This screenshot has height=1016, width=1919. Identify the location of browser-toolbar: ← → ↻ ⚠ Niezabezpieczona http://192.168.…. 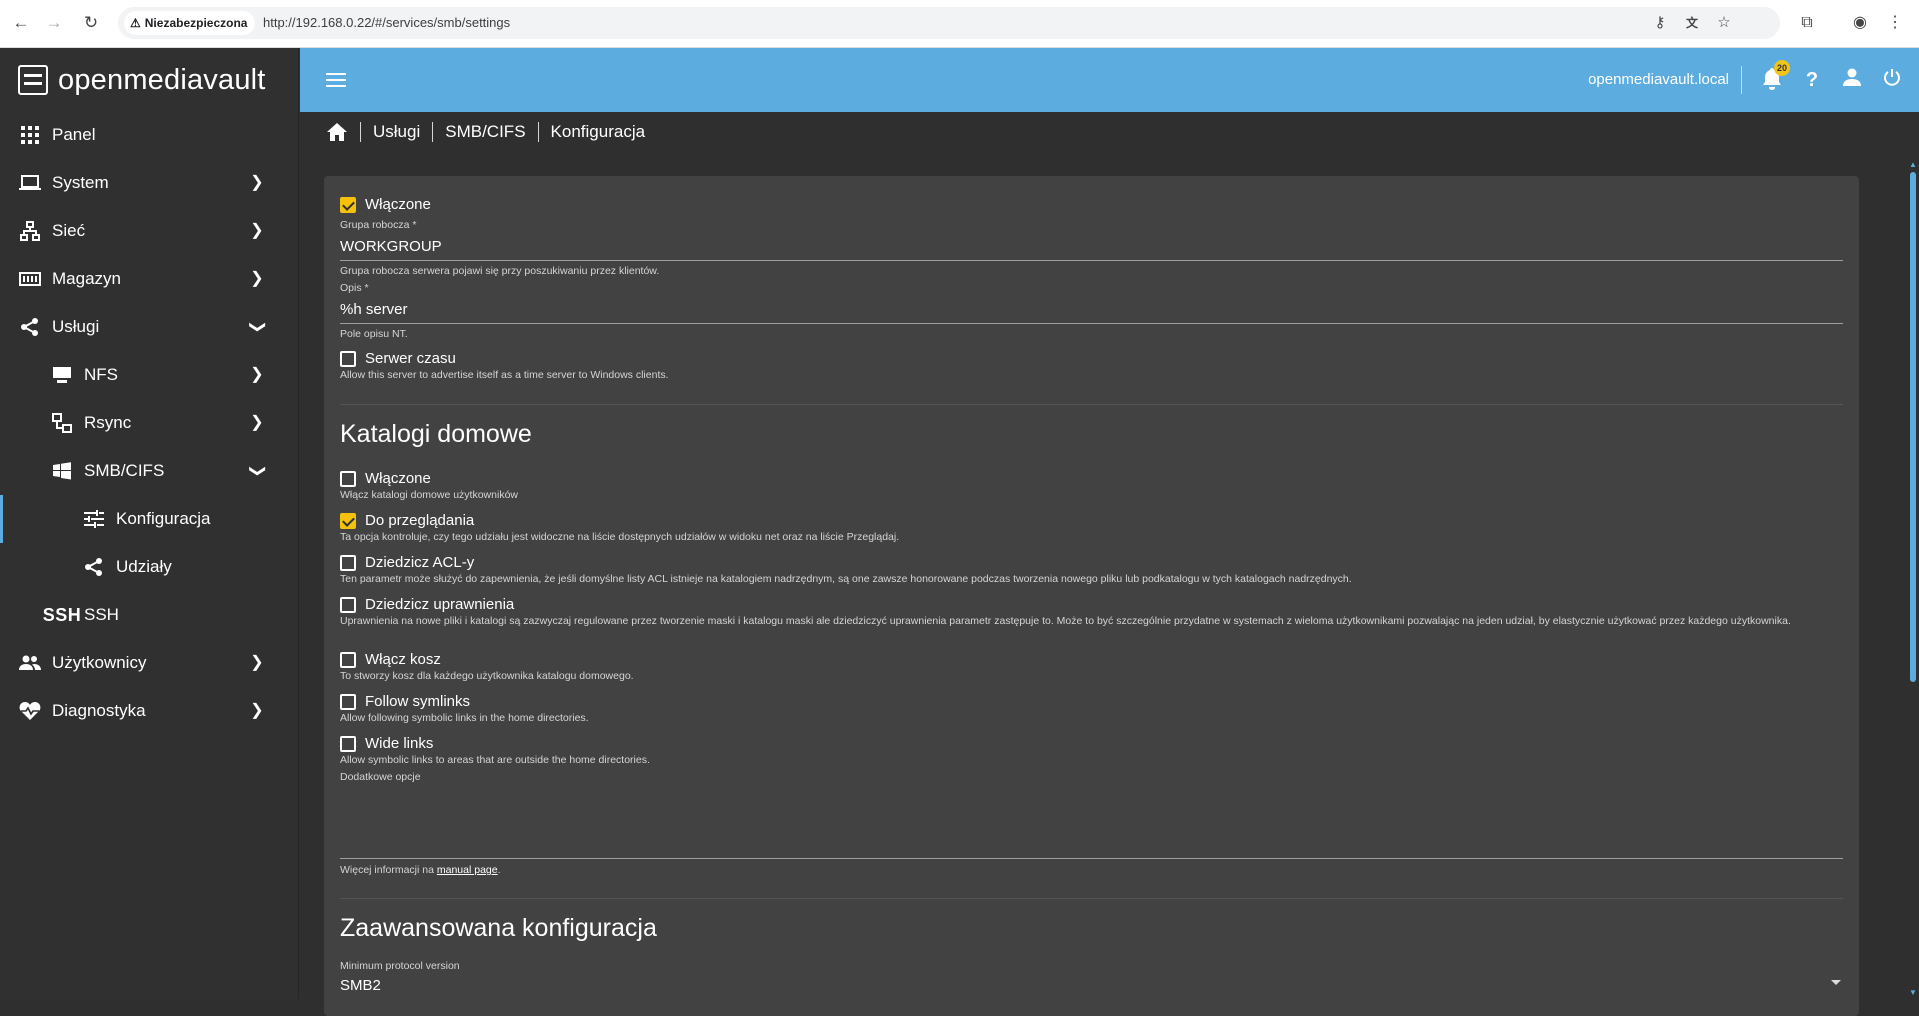
(959, 24).